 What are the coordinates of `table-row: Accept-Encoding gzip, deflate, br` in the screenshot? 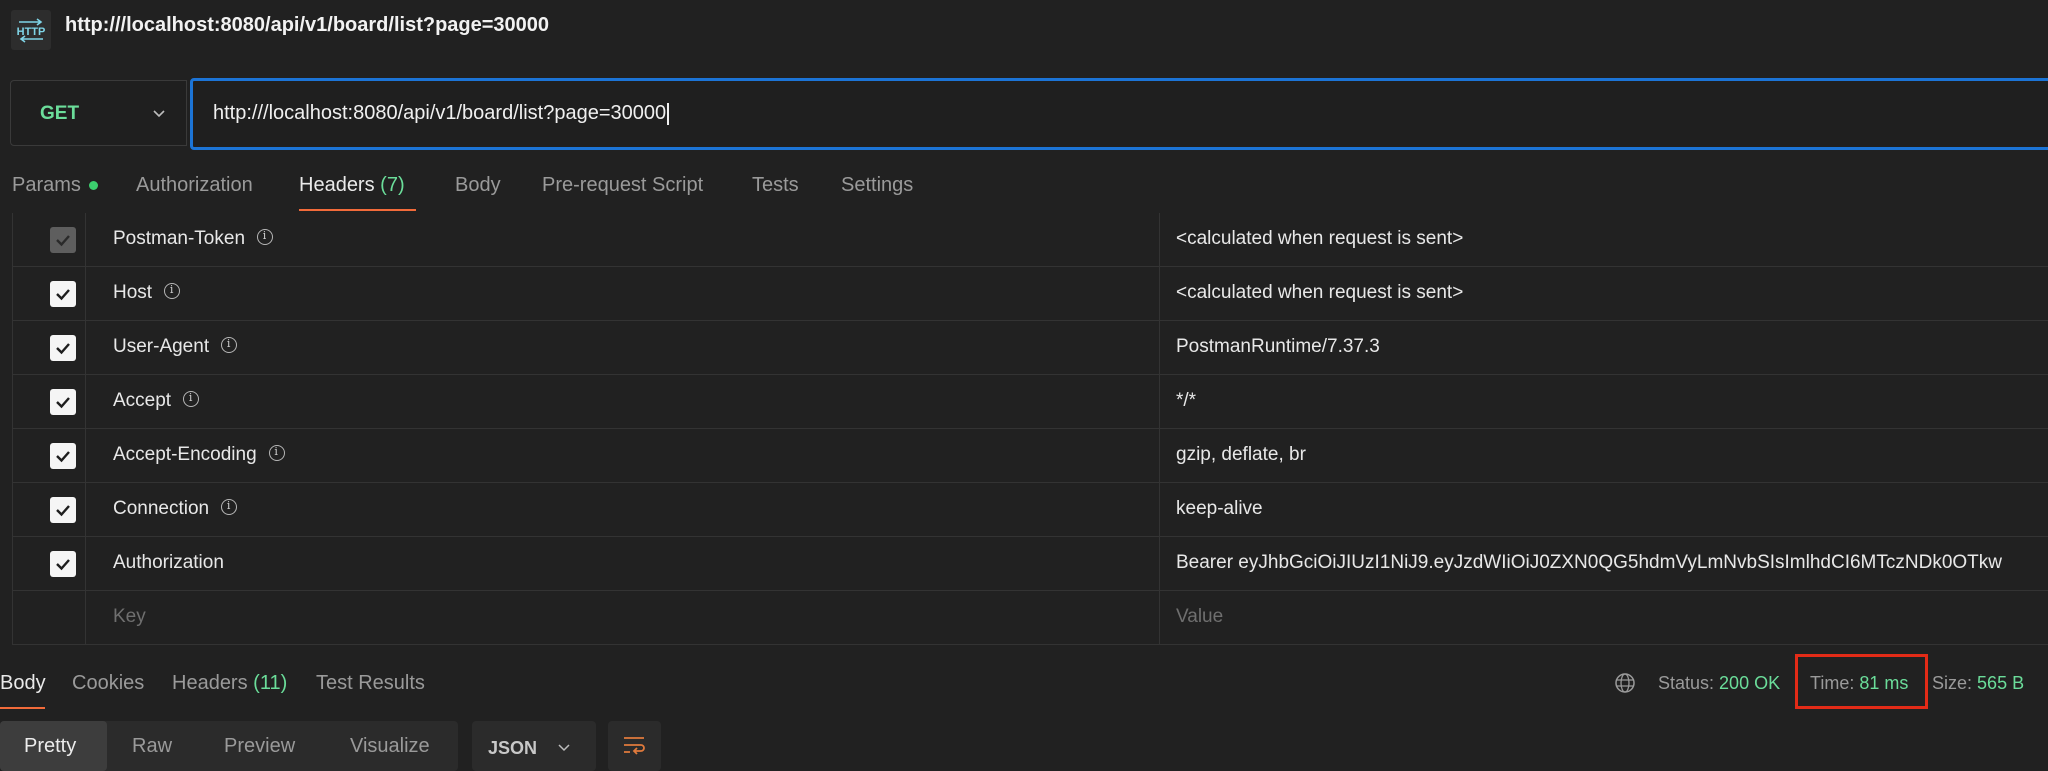 It's located at (1030, 456).